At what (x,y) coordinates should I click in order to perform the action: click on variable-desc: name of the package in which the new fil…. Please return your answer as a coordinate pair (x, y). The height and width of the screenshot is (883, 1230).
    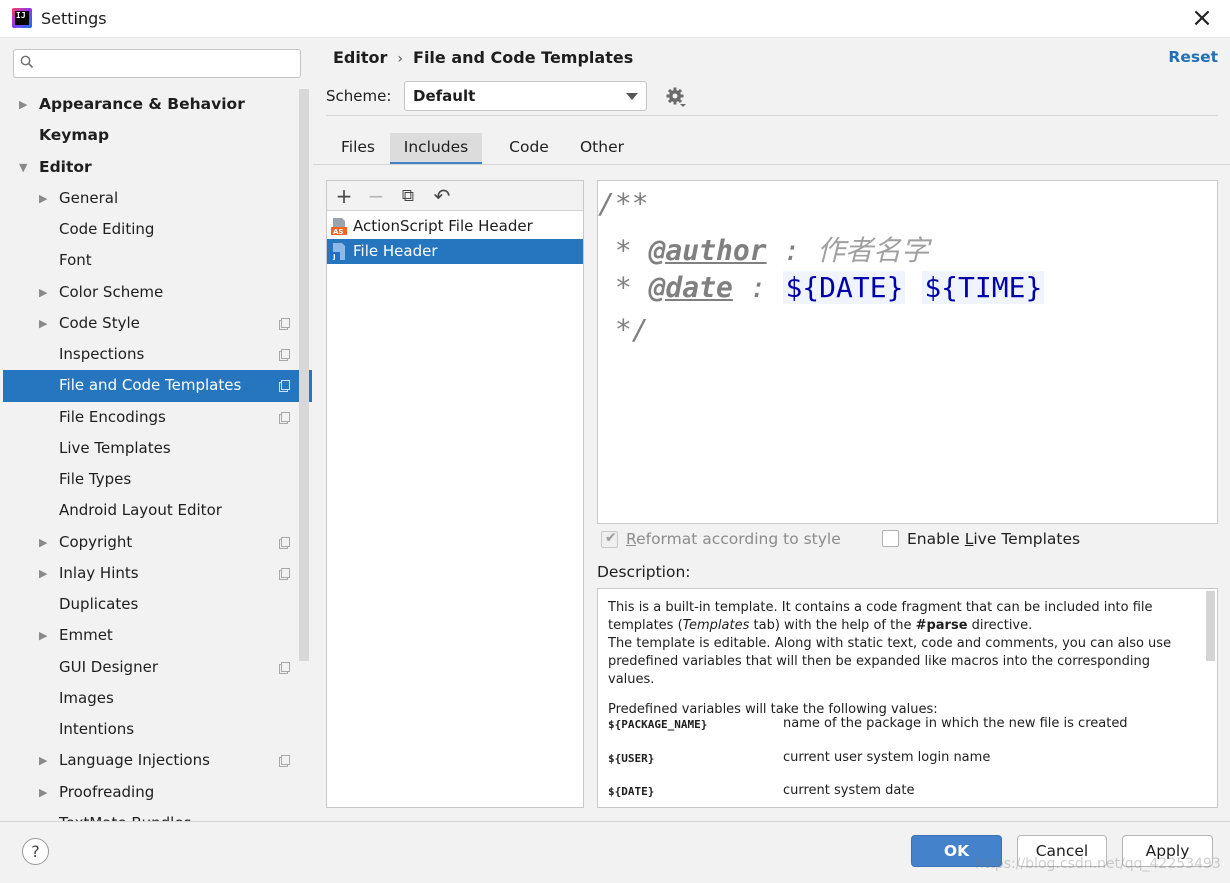
    Looking at the image, I should click on (955, 723).